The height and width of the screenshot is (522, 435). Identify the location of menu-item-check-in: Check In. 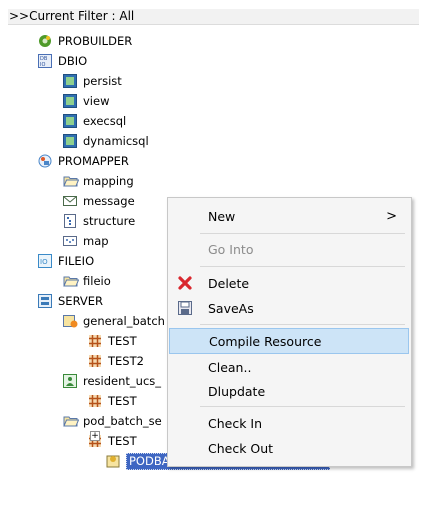
(289, 423).